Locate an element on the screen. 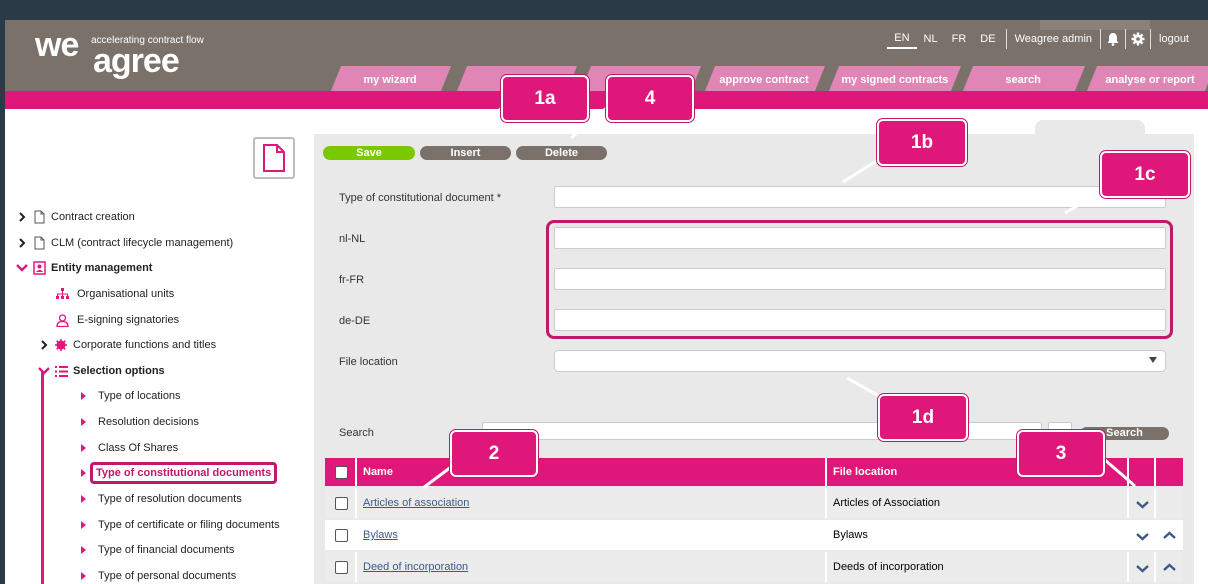 The width and height of the screenshot is (1208, 584). badge-icon is located at coordinates (61, 345).